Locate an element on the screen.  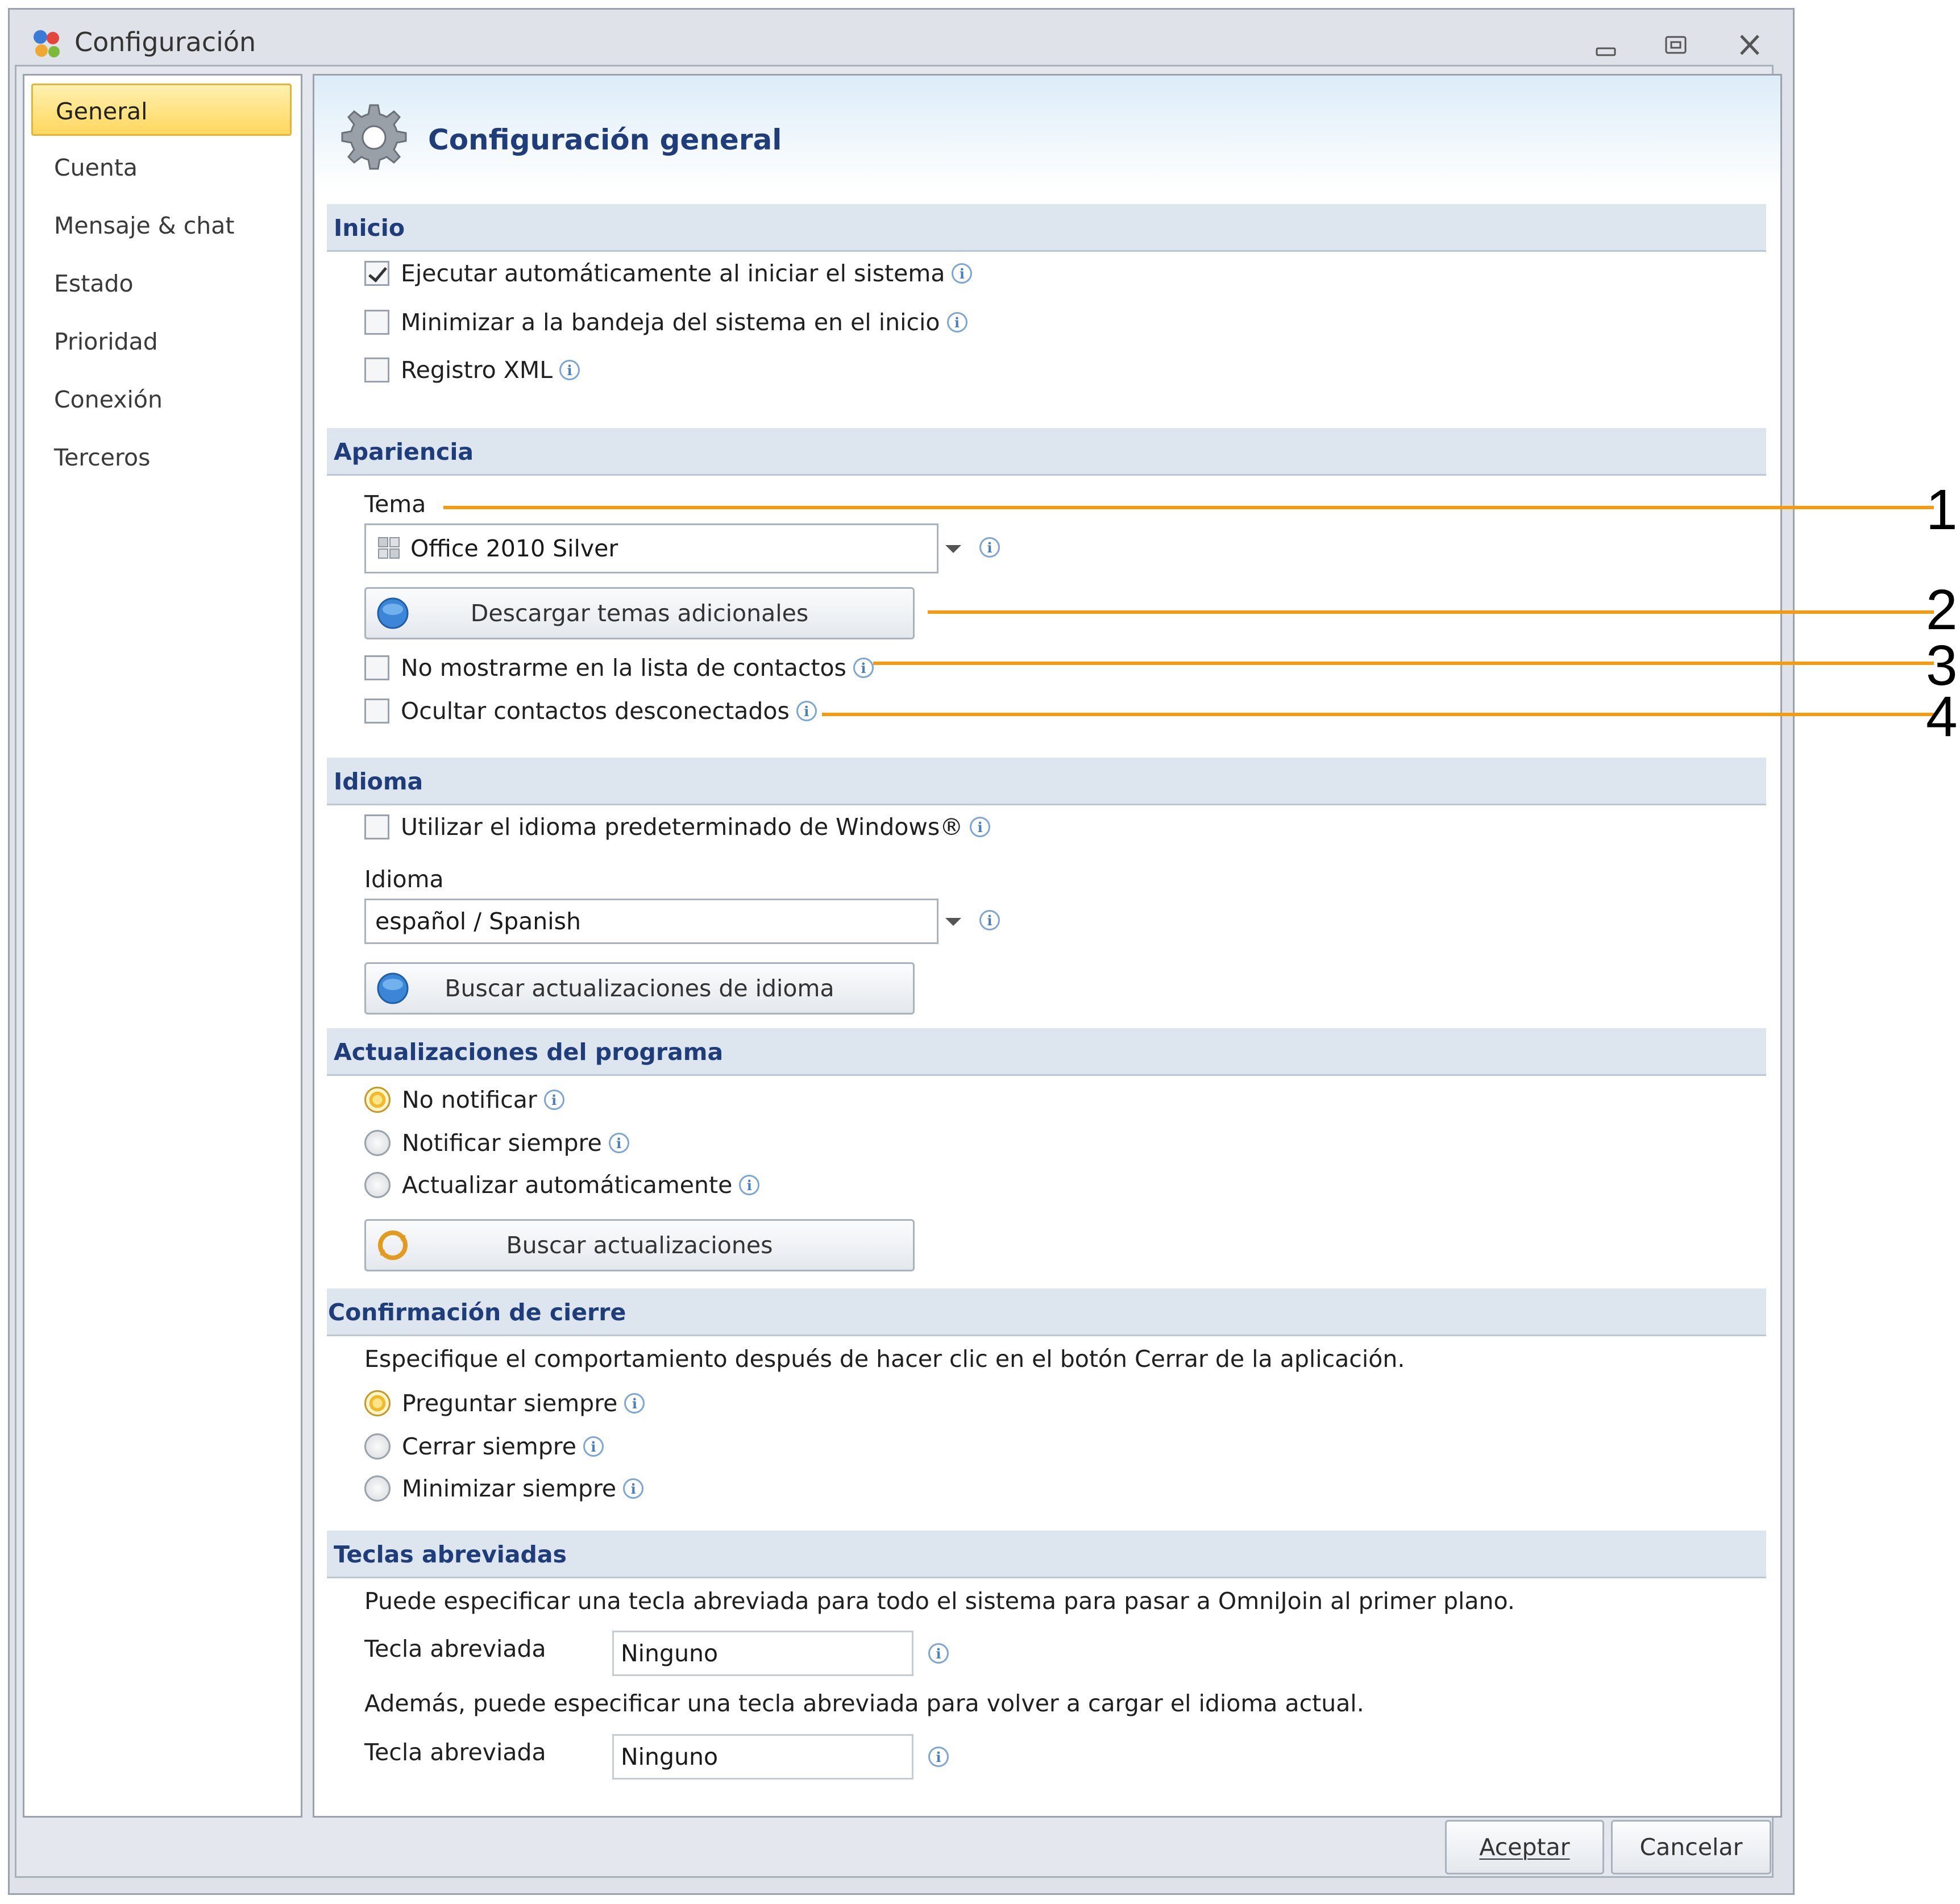
cancel-button: Cancelar is located at coordinates (1691, 1847).